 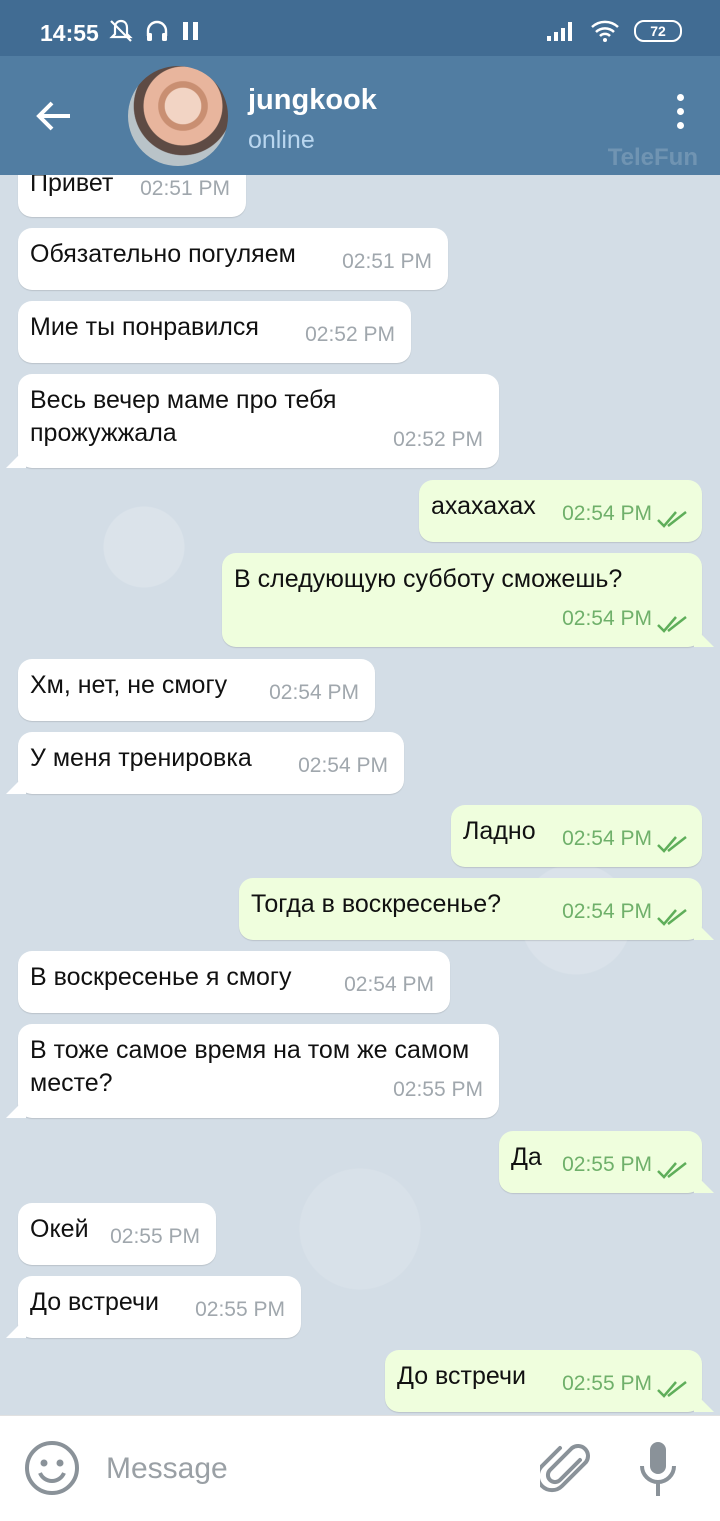 I want to click on status-icons-left, so click(x=155, y=31).